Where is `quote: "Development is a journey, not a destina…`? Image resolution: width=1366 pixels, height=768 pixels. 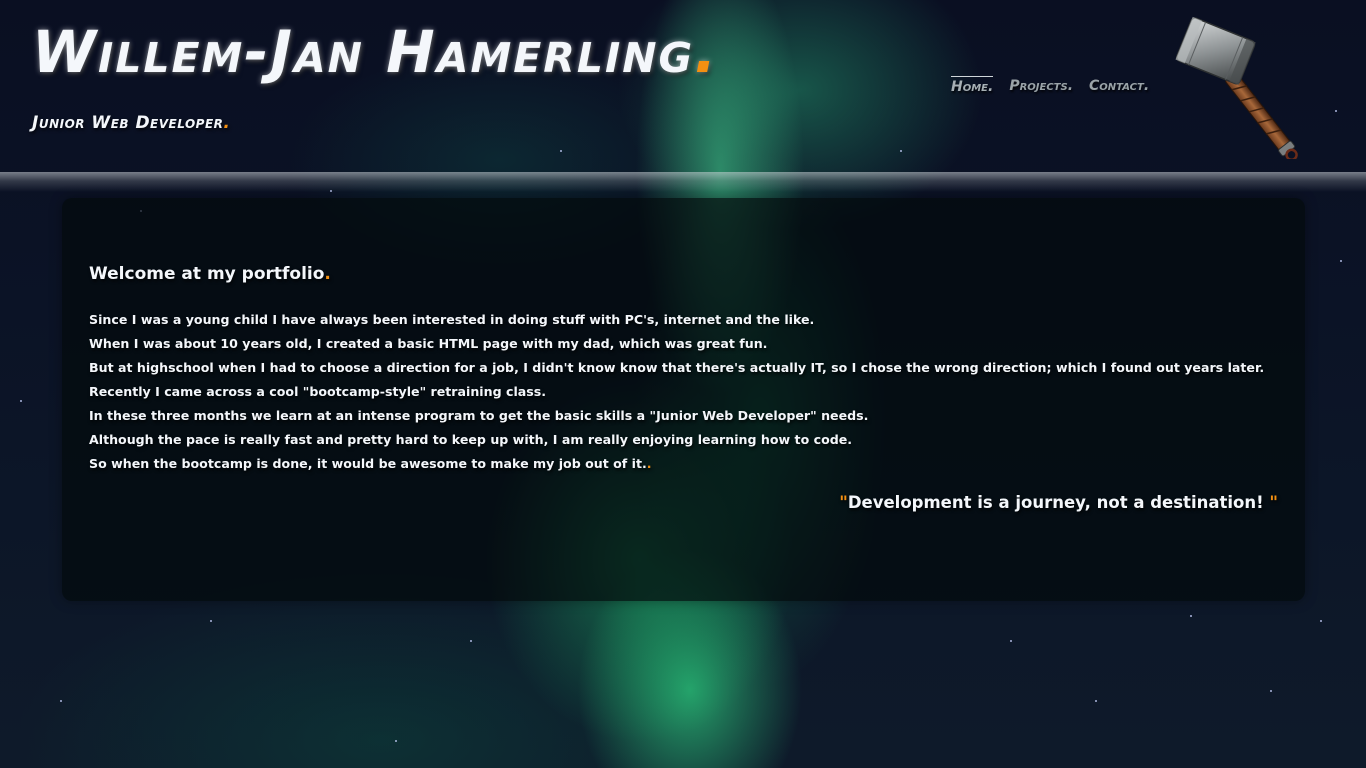
quote: "Development is a journey, not a destina… is located at coordinates (1058, 502).